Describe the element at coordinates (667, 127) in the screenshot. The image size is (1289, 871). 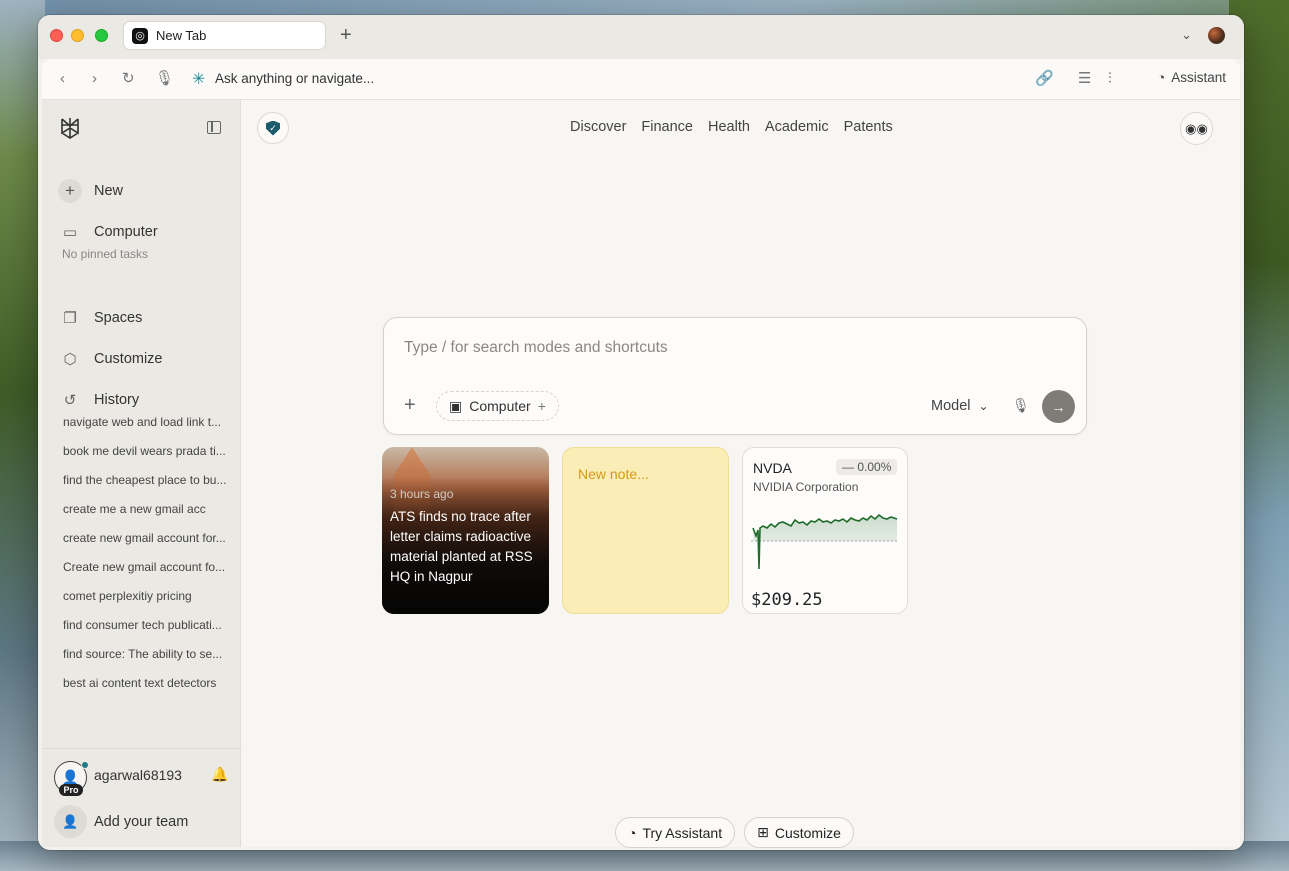
I see `nav-finance: Finance` at that location.